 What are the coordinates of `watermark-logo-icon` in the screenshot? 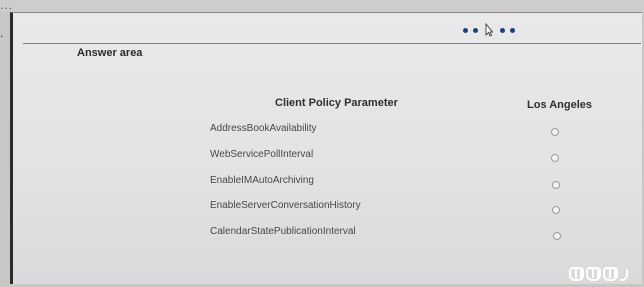 It's located at (598, 274).